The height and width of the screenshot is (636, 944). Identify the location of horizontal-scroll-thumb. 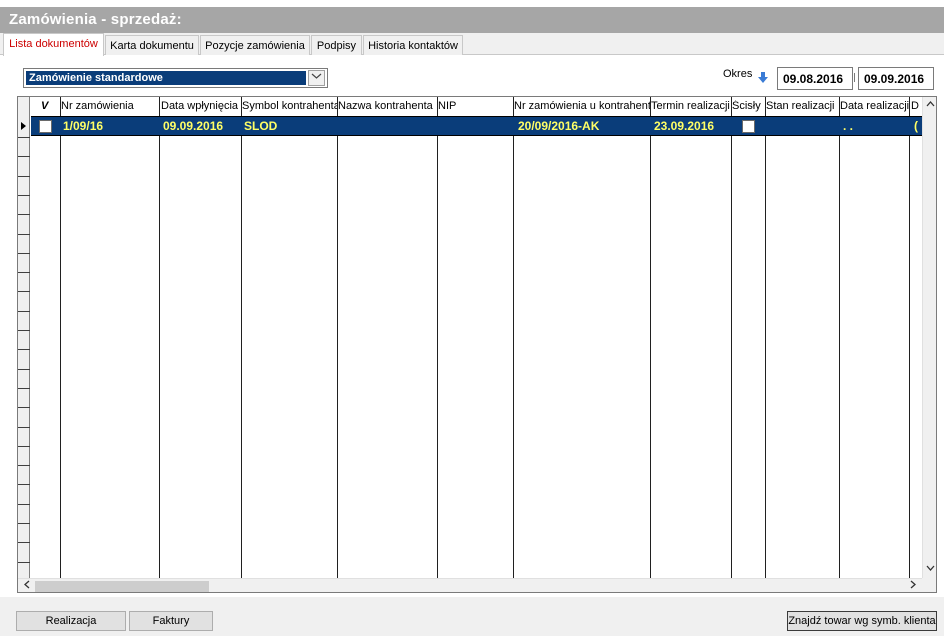
(122, 586).